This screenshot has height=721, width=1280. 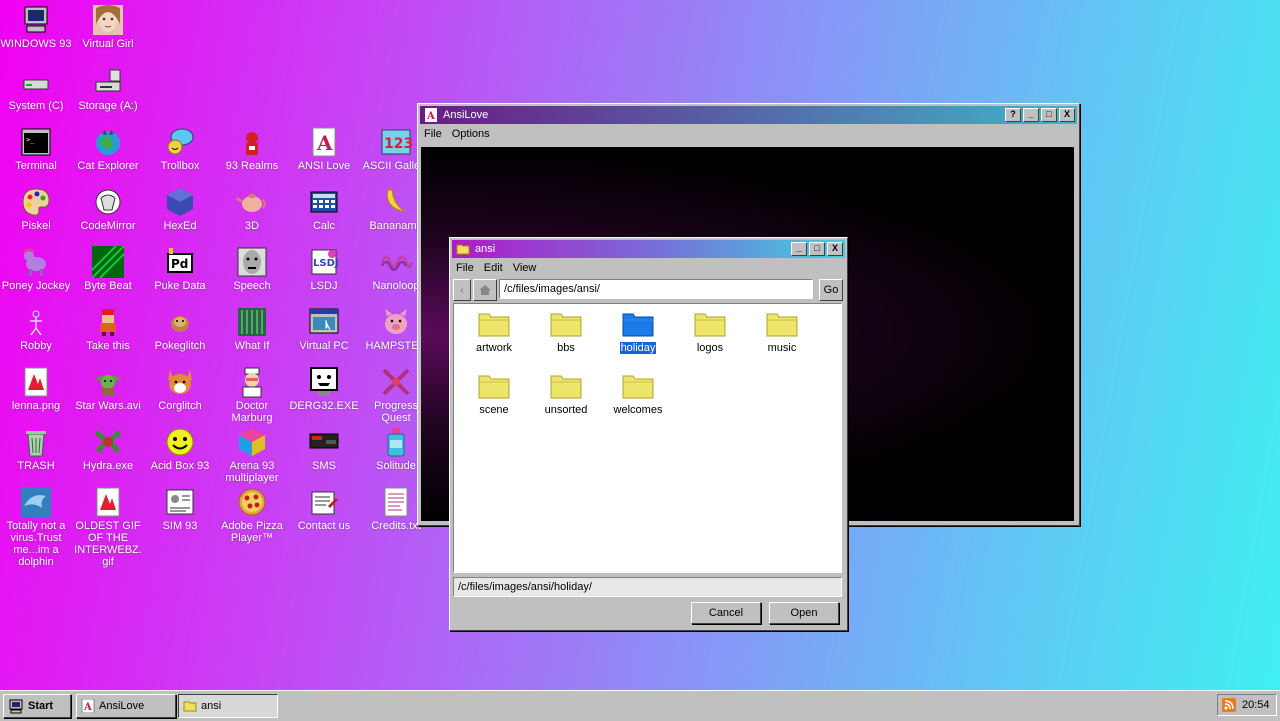 I want to click on desktop-icon-storage-a: Storage (A:), so click(x=108, y=89).